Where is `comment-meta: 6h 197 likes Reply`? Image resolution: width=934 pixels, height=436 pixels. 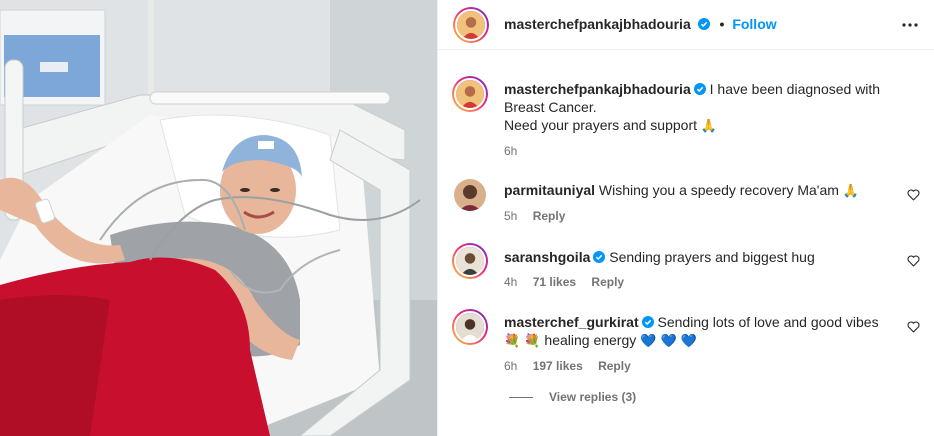
comment-meta: 6h 197 likes Reply is located at coordinates (573, 366).